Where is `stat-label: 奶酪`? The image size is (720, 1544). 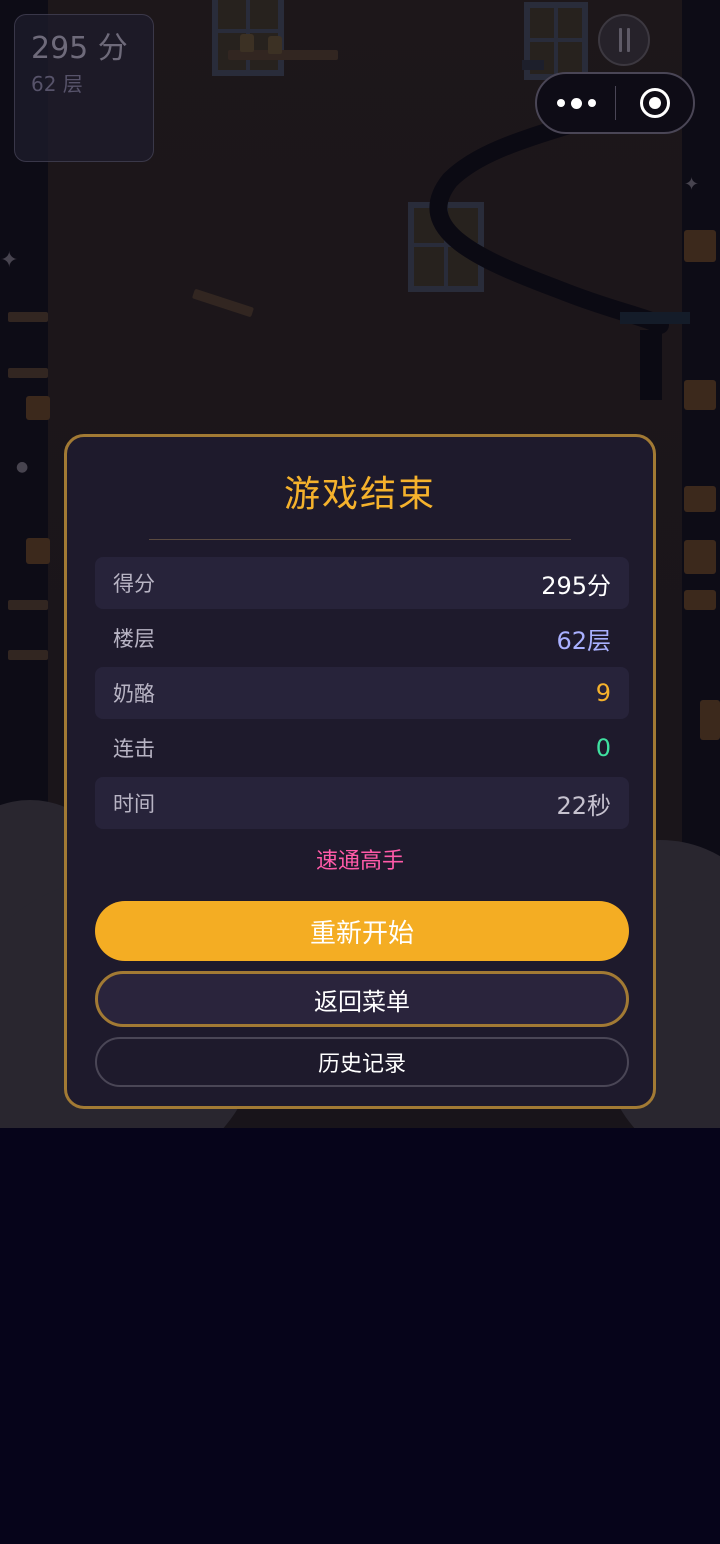
stat-label: 奶酪 is located at coordinates (134, 694).